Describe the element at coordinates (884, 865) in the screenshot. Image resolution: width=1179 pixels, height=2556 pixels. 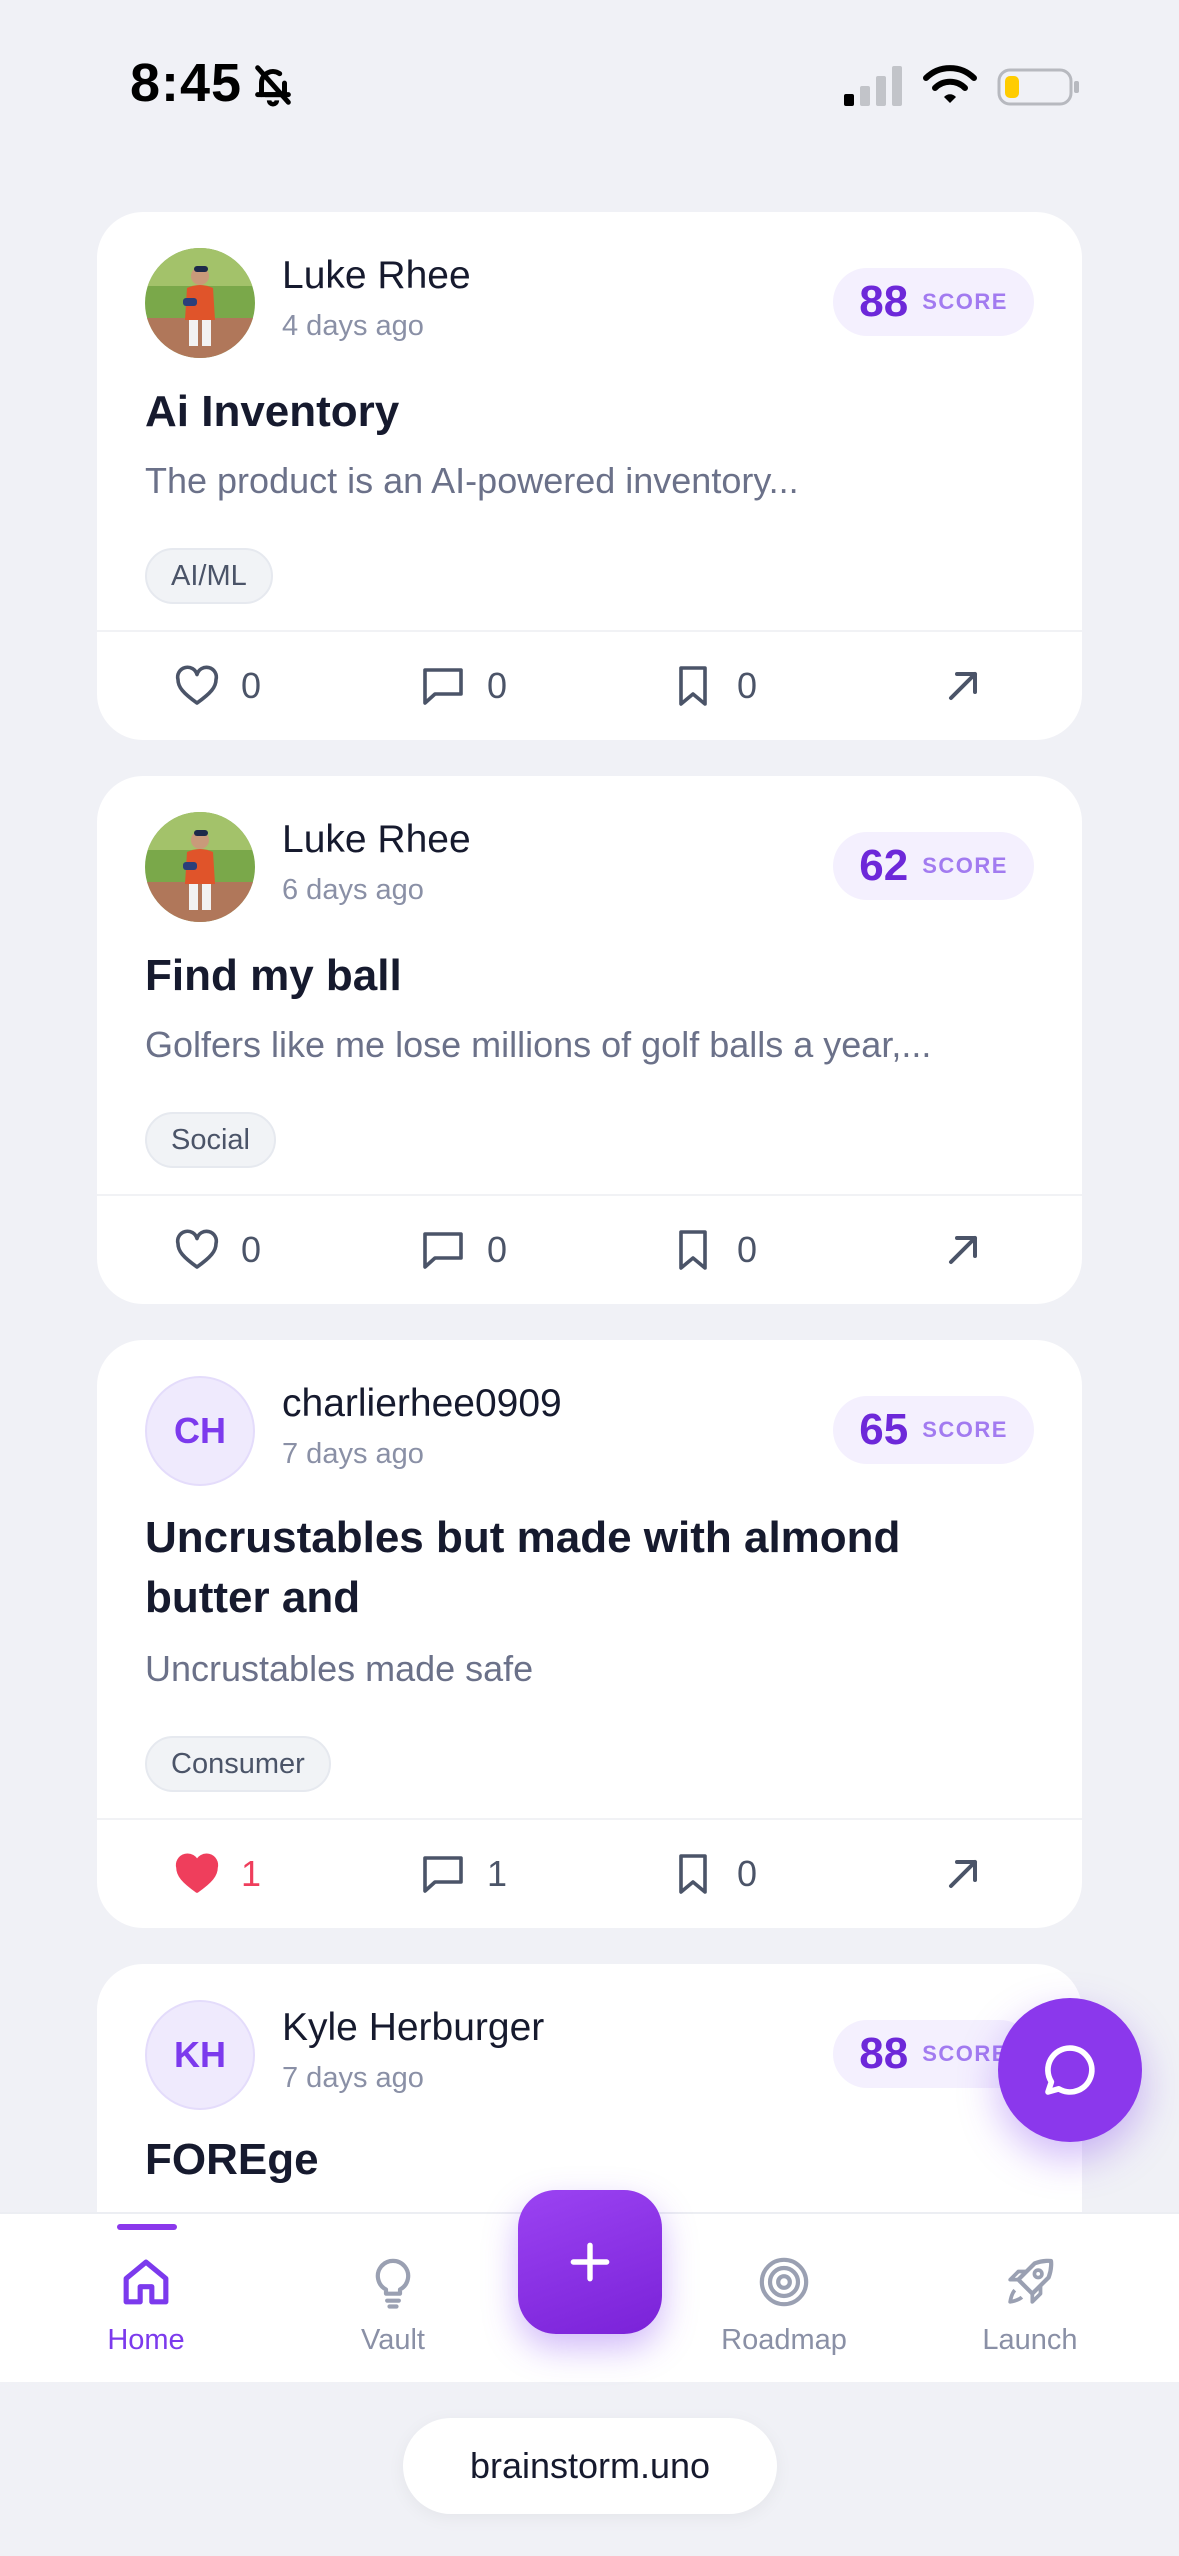
I see `score-value: 62` at that location.